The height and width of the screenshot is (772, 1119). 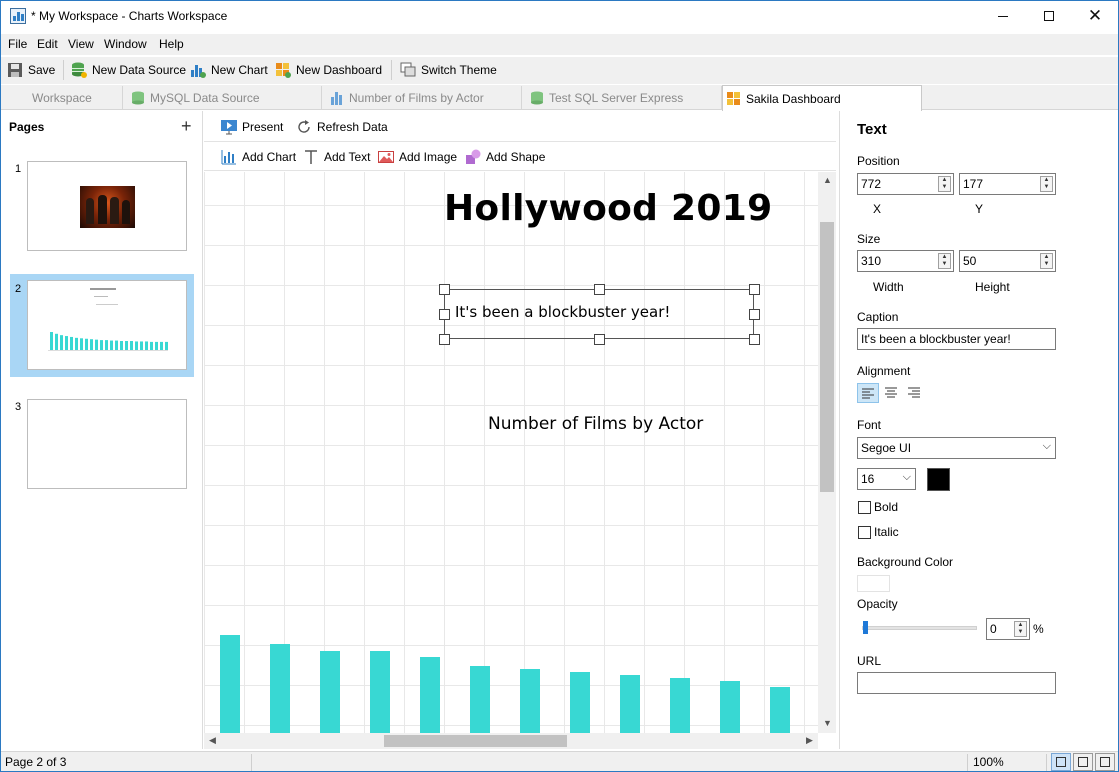 I want to click on background-color-swatch, so click(x=873, y=583).